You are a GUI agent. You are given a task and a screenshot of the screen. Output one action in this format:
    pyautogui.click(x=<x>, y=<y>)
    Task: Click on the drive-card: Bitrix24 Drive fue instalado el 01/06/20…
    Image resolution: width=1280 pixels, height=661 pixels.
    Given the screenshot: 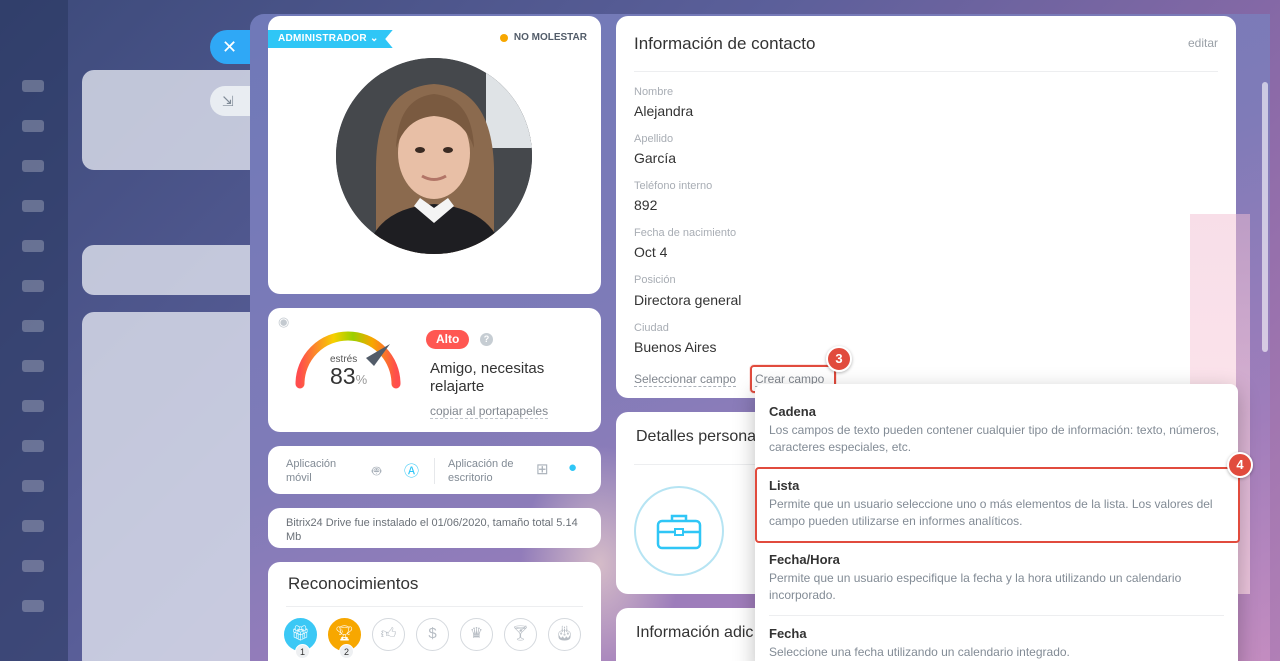 What is the action you would take?
    pyautogui.click(x=434, y=528)
    